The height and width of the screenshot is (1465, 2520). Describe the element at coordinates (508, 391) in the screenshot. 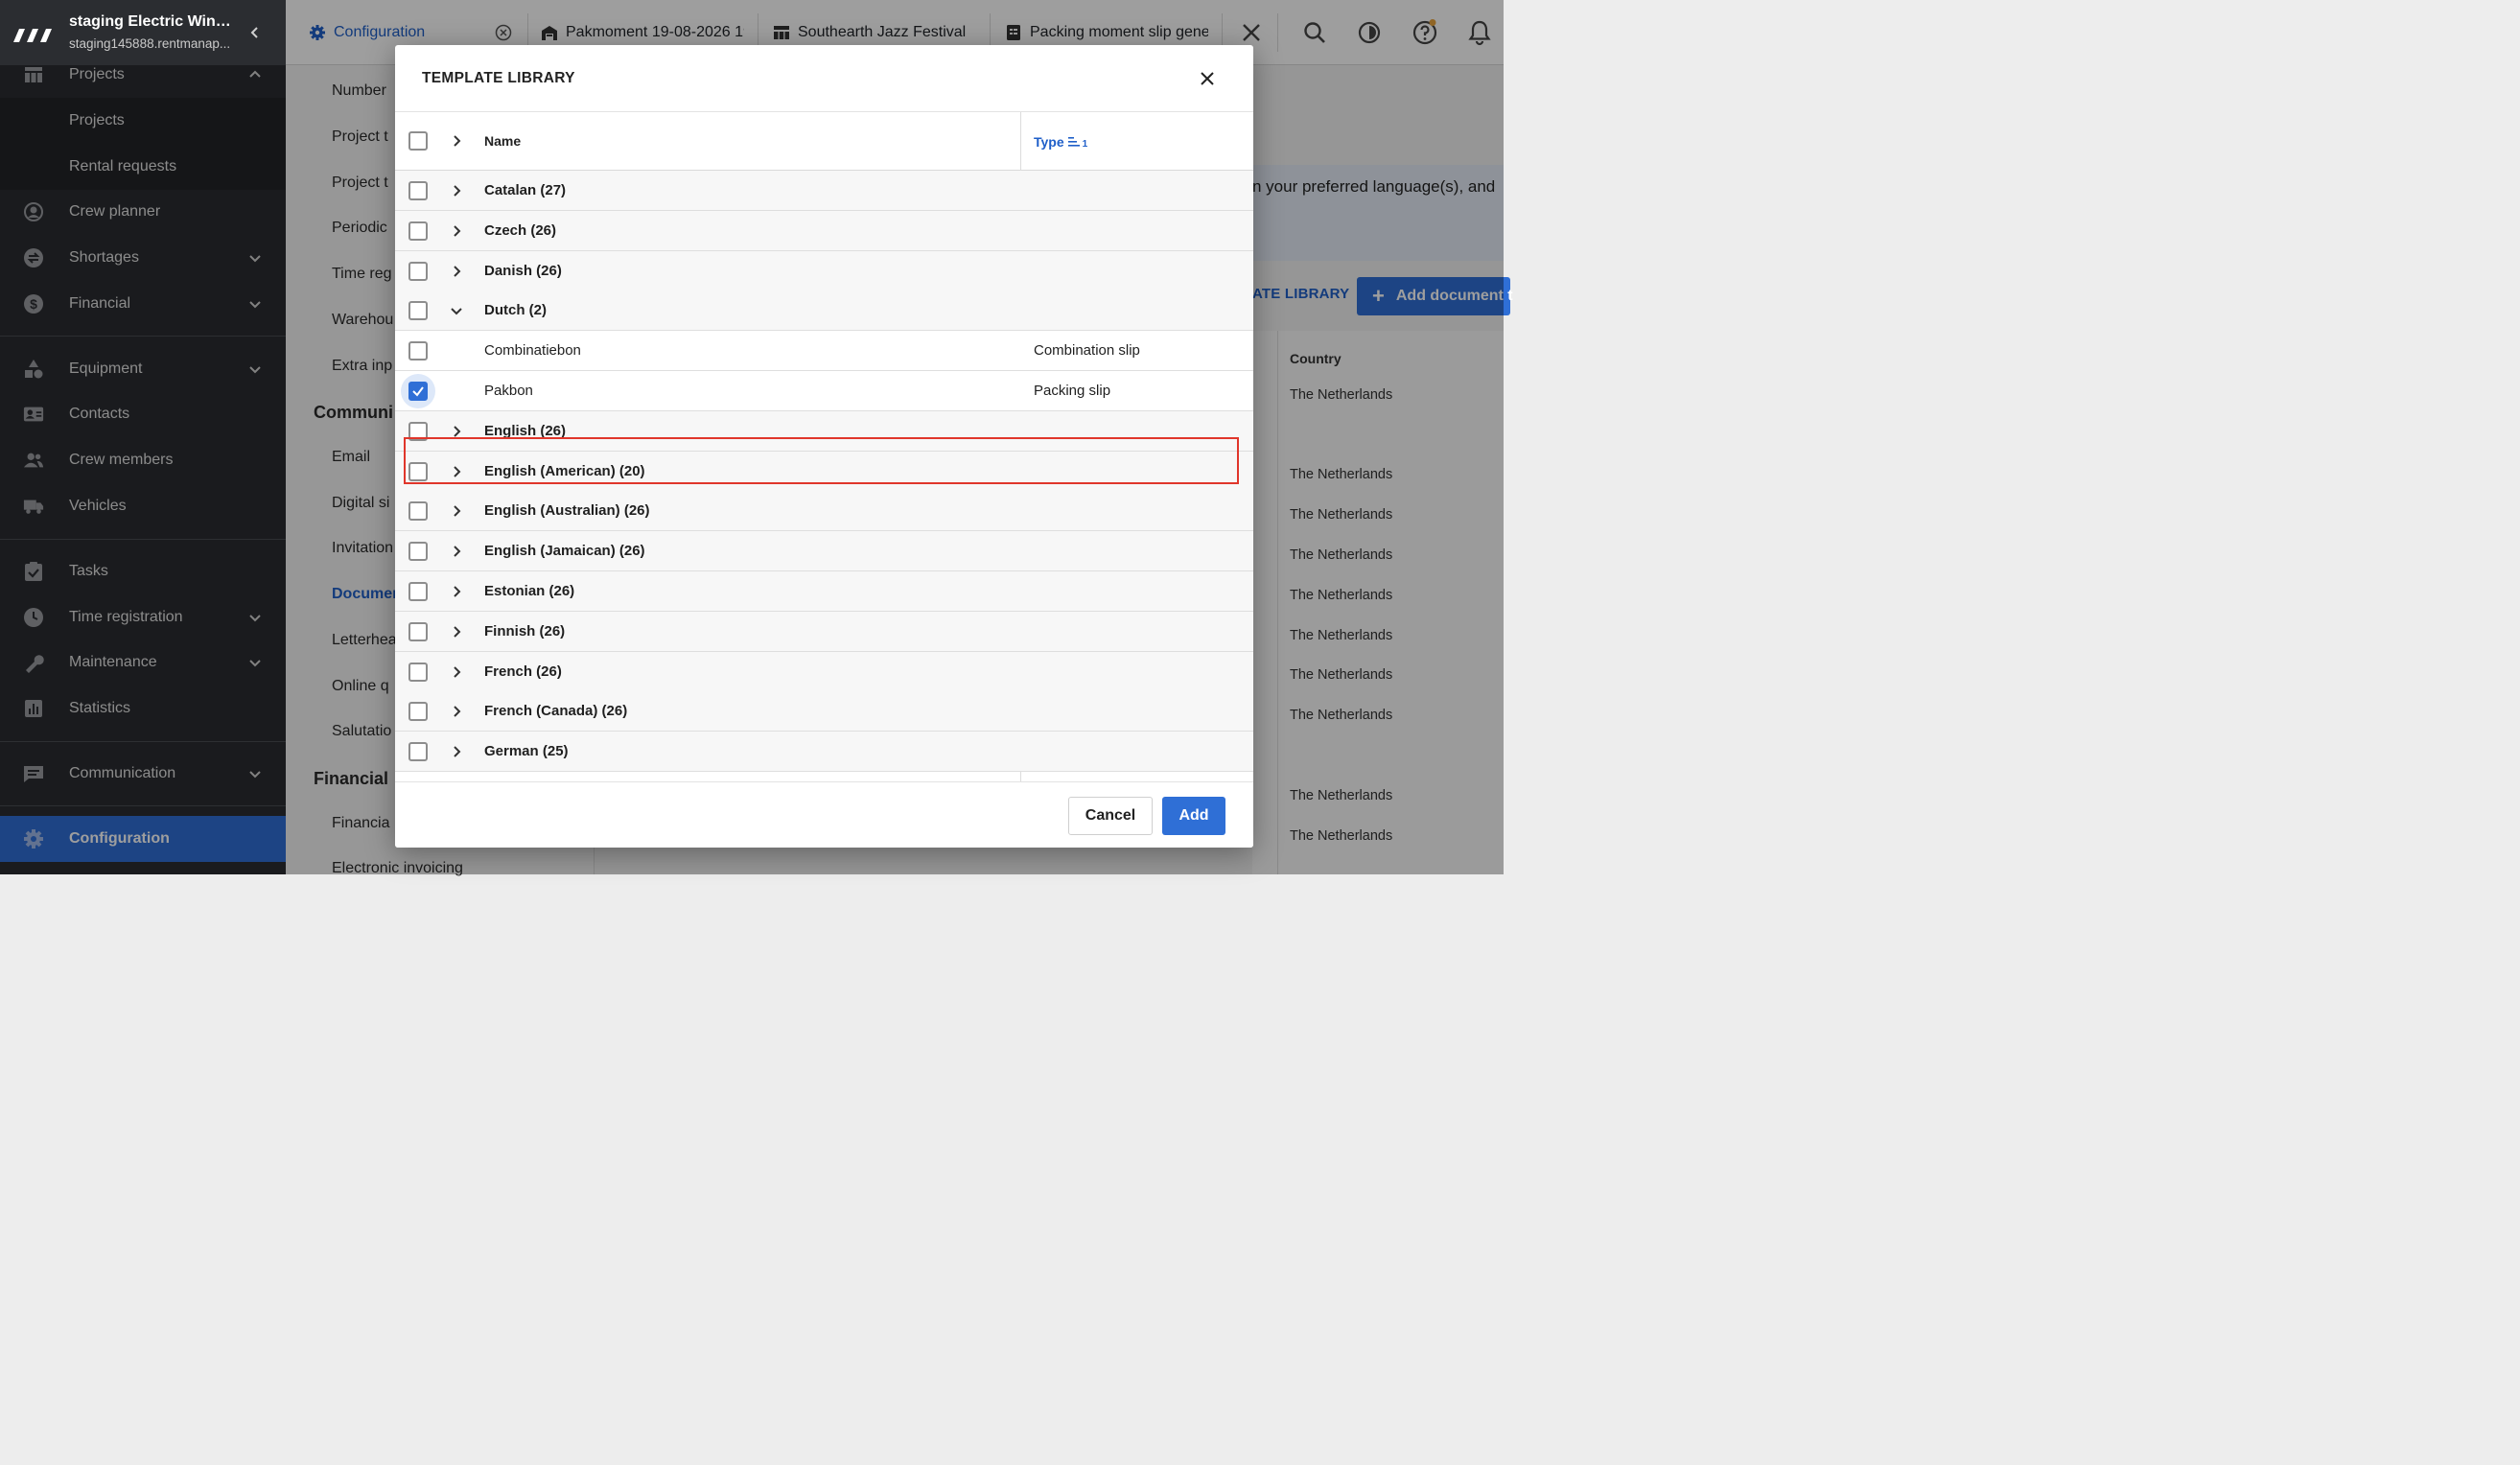

I see `row-name: Pakbon` at that location.